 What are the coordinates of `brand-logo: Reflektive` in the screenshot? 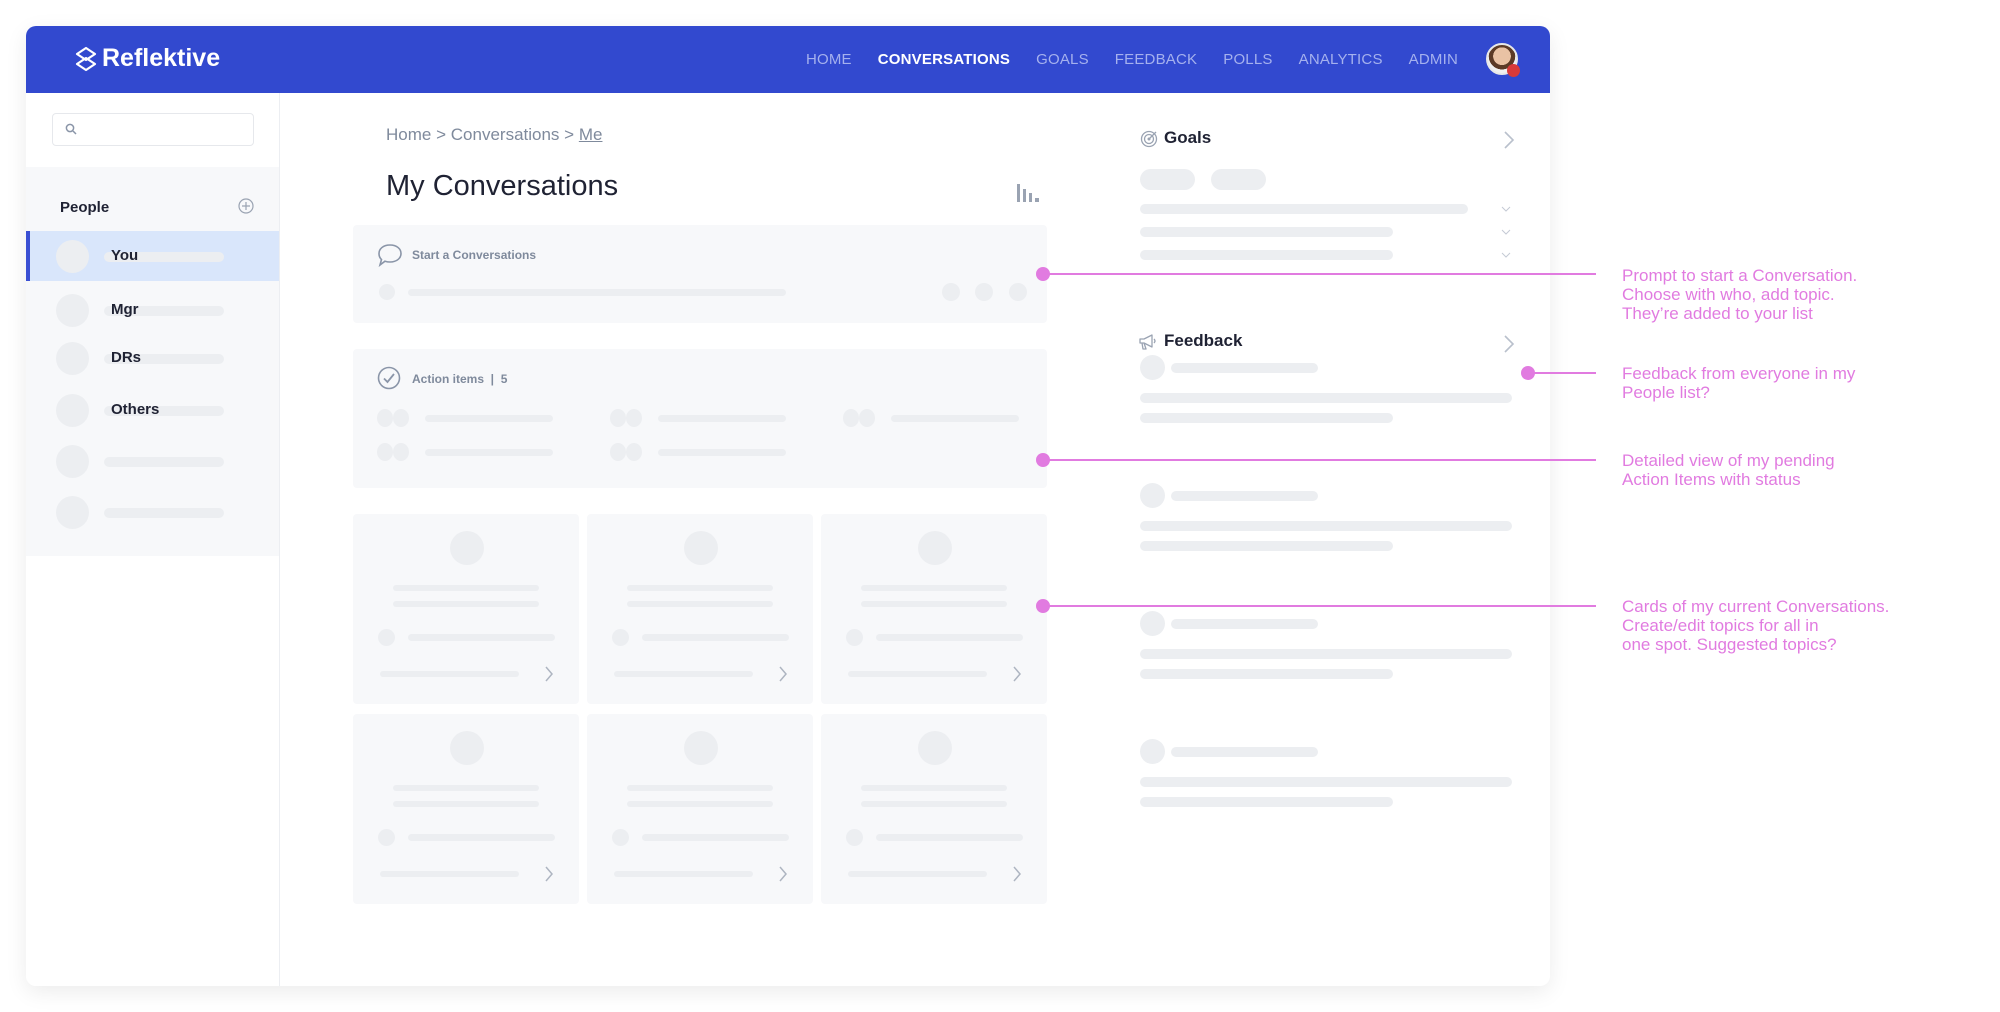 It's located at (147, 58).